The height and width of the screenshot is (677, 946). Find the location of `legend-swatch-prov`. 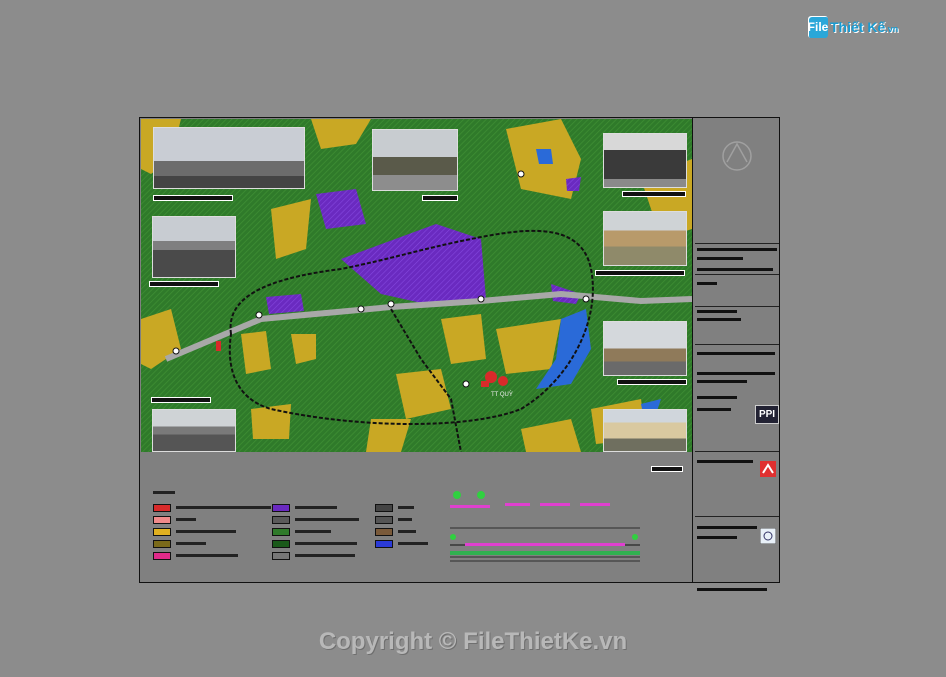

legend-swatch-prov is located at coordinates (384, 520).